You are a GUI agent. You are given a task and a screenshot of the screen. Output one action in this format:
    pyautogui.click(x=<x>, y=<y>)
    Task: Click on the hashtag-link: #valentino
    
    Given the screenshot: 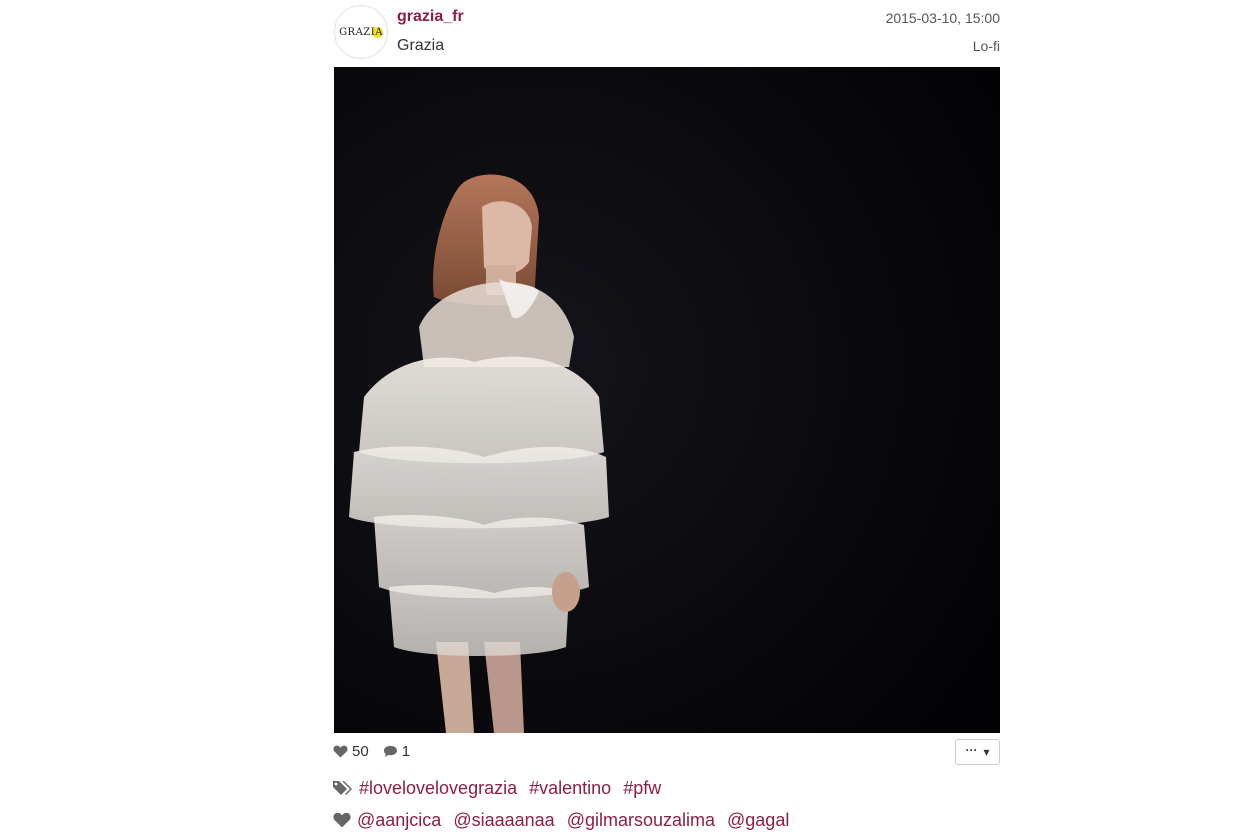 What is the action you would take?
    pyautogui.click(x=570, y=788)
    